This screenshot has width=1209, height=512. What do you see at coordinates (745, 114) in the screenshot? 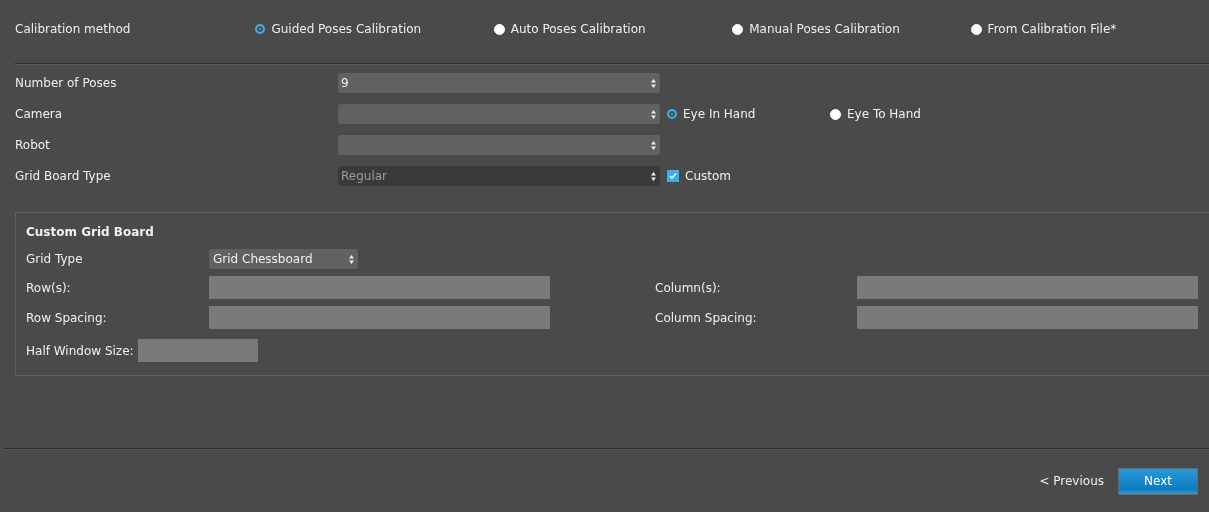
I see `radio-option: Eye In Hand` at bounding box center [745, 114].